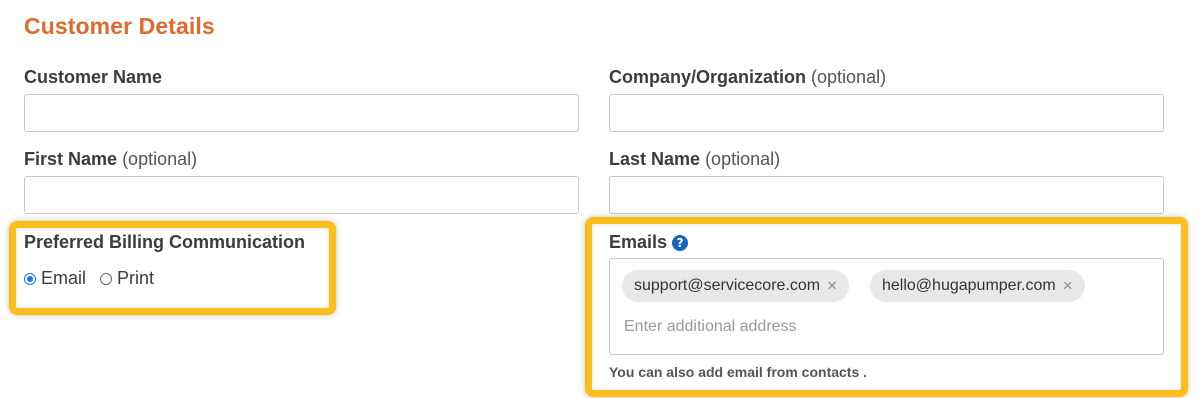  I want to click on last-name-optional-text: (optional), so click(743, 159).